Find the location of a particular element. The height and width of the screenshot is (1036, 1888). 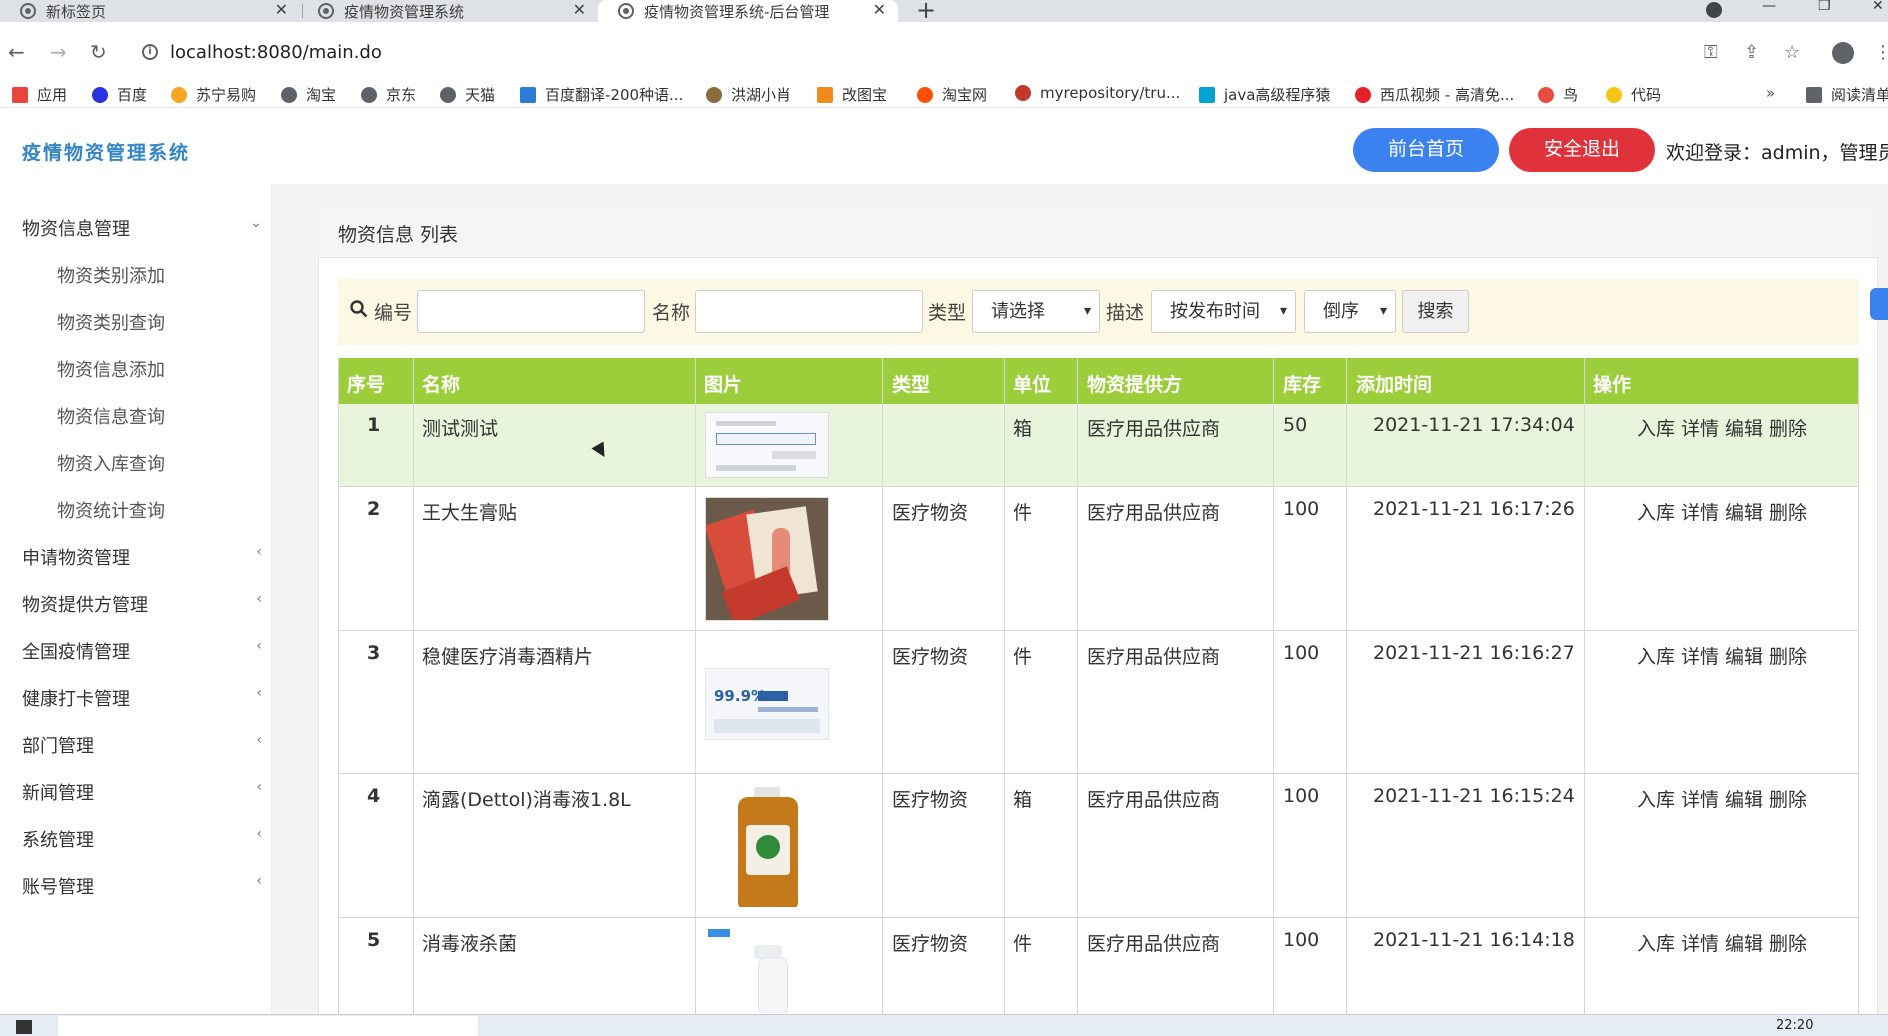

sidebar-menu-health-checkin: 健康打卡管理 ‹ is located at coordinates (142, 698).